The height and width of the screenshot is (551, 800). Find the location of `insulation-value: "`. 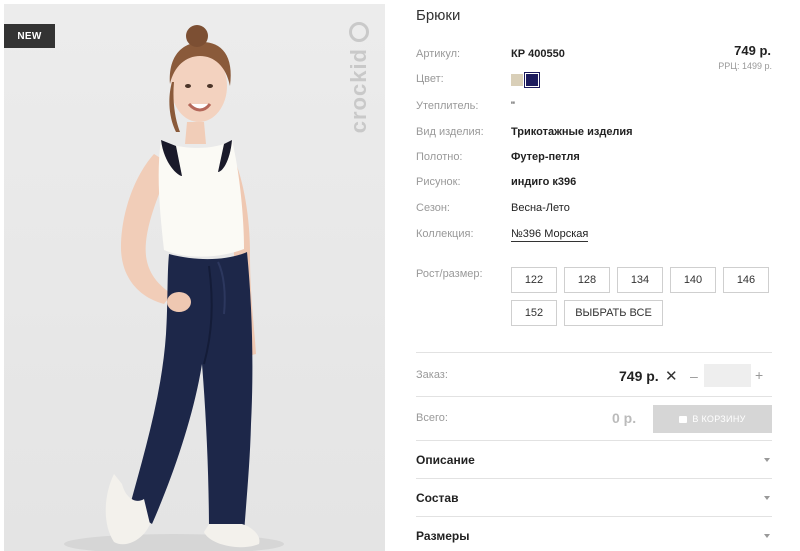

insulation-value: " is located at coordinates (513, 106).